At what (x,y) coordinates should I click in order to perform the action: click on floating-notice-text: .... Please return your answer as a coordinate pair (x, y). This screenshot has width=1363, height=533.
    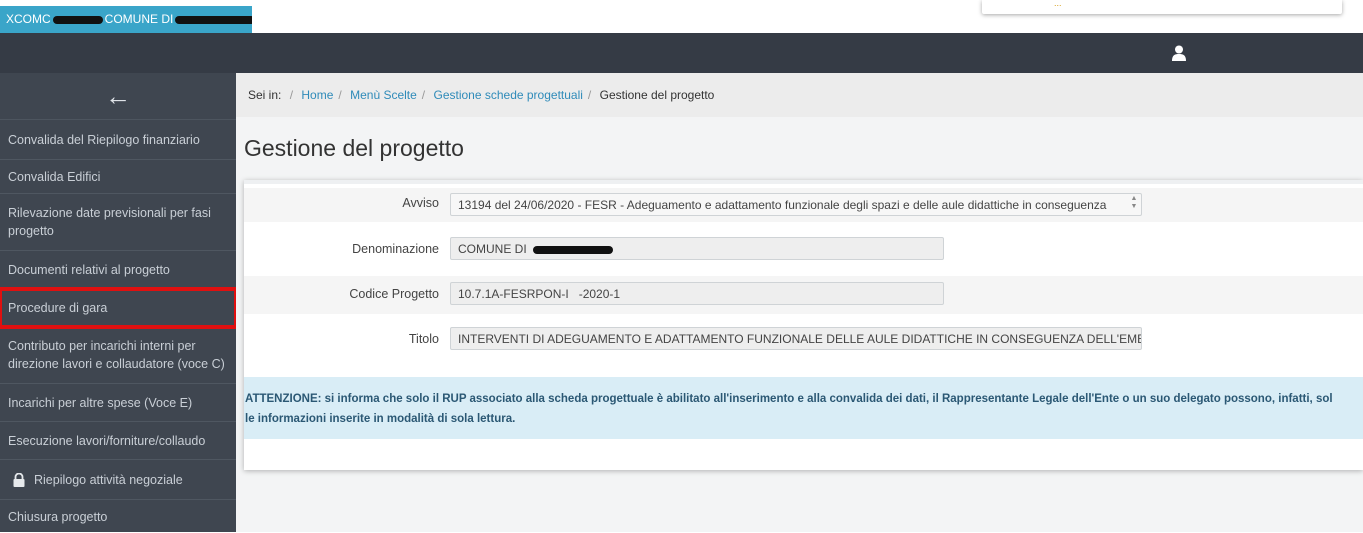
    Looking at the image, I should click on (1058, 4).